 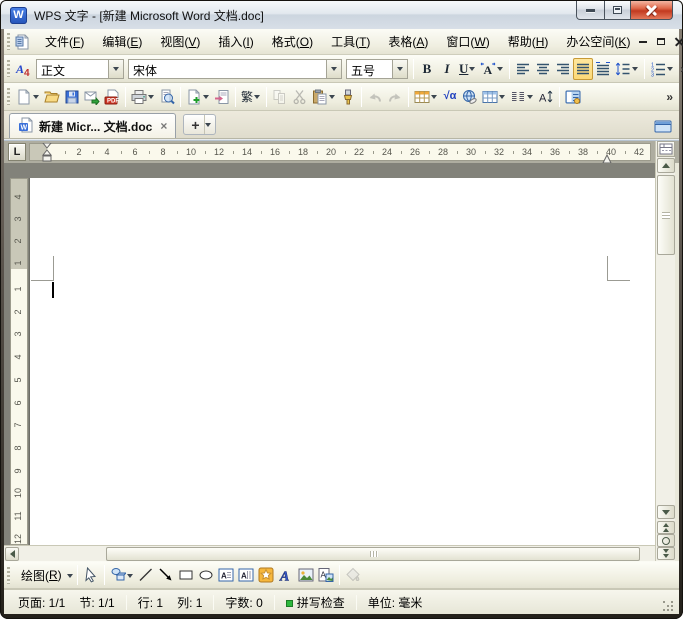 What do you see at coordinates (373, 554) in the screenshot?
I see `horizontal-scroll-thumb` at bounding box center [373, 554].